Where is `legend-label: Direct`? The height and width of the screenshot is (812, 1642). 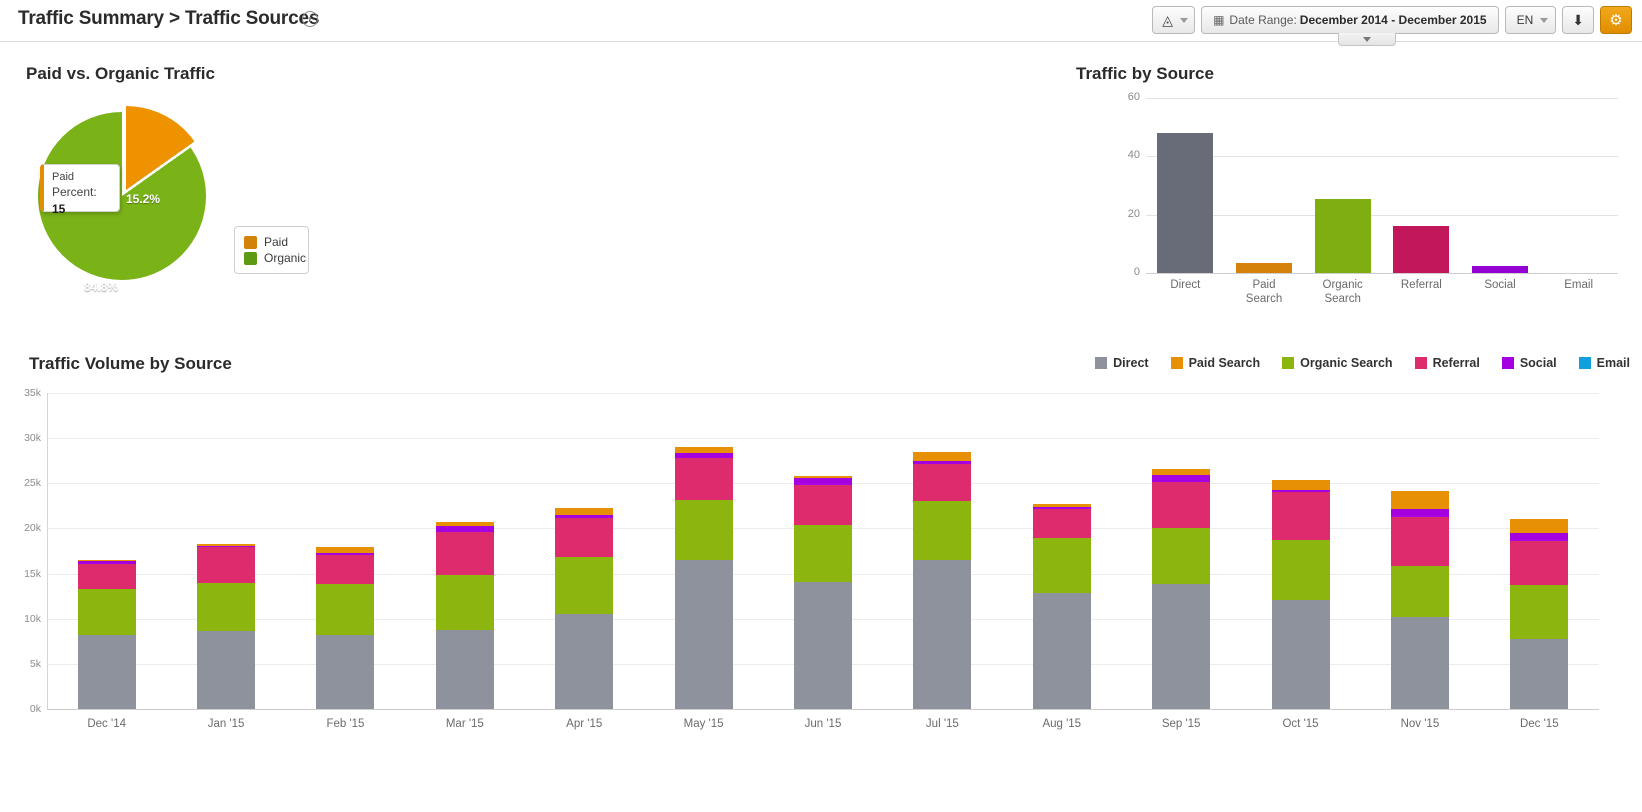
legend-label: Direct is located at coordinates (1131, 363).